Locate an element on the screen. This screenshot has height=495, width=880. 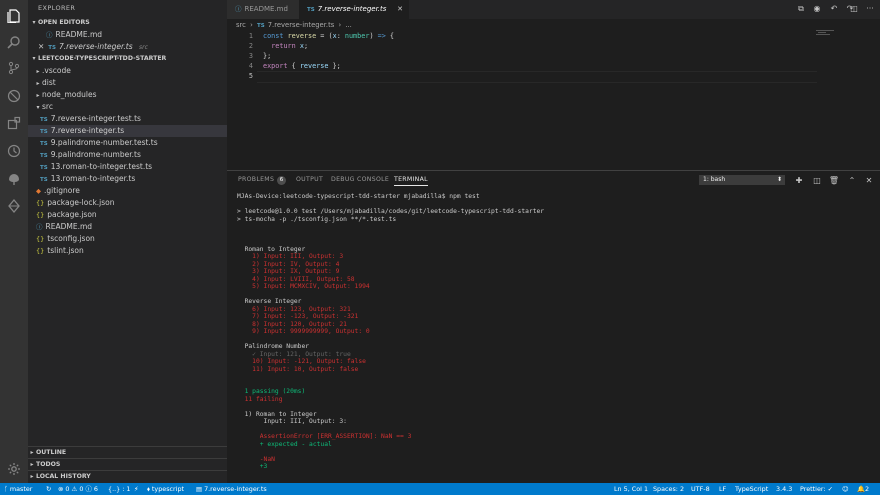
tab-output: OUTPUT is located at coordinates (309, 179).